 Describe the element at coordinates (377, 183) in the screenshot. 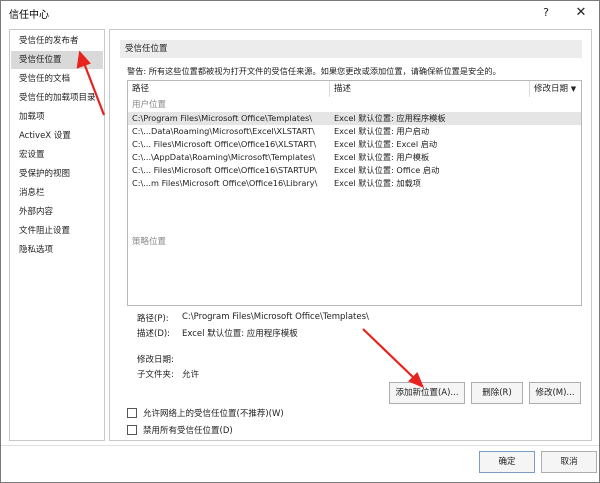

I see `row-description: Excel 默认位置: 加载项` at that location.